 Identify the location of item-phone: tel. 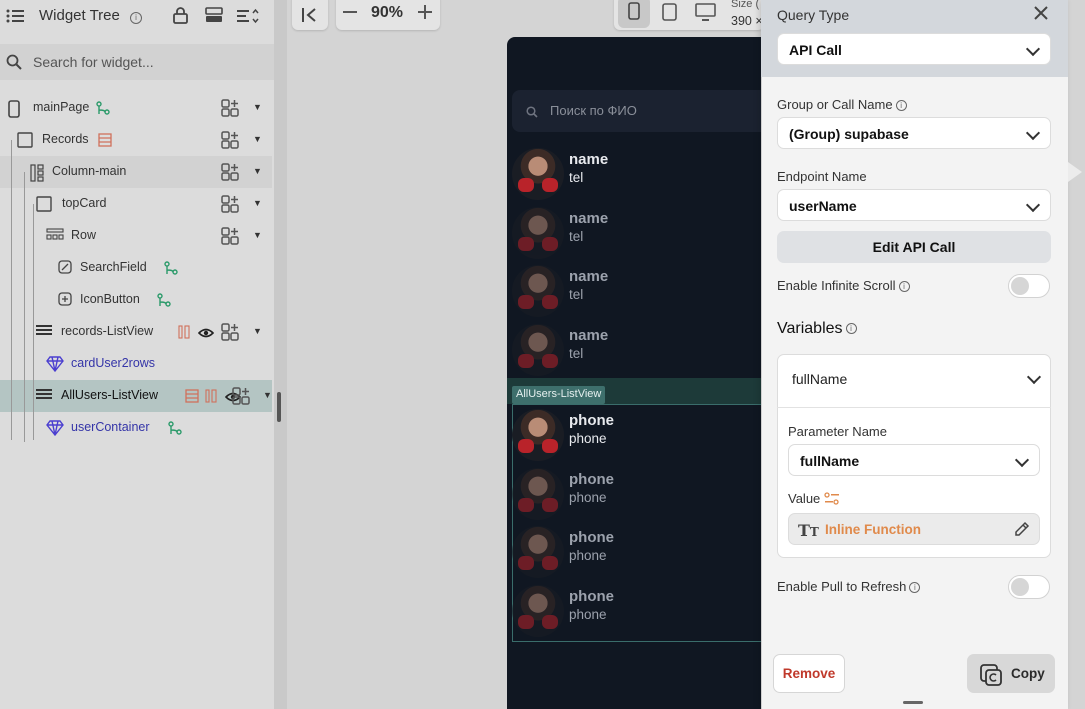
(576, 353).